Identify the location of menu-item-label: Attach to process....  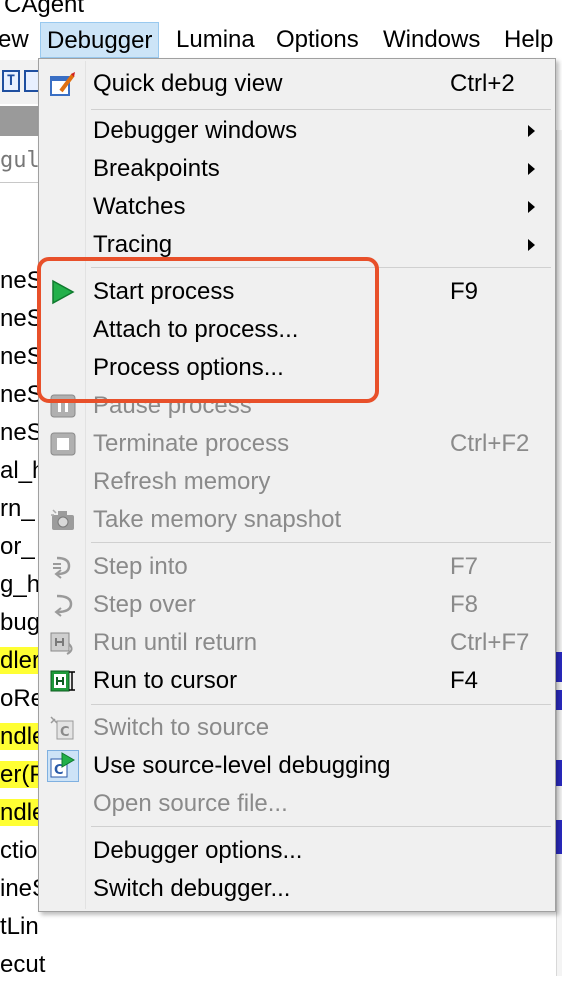
(196, 329).